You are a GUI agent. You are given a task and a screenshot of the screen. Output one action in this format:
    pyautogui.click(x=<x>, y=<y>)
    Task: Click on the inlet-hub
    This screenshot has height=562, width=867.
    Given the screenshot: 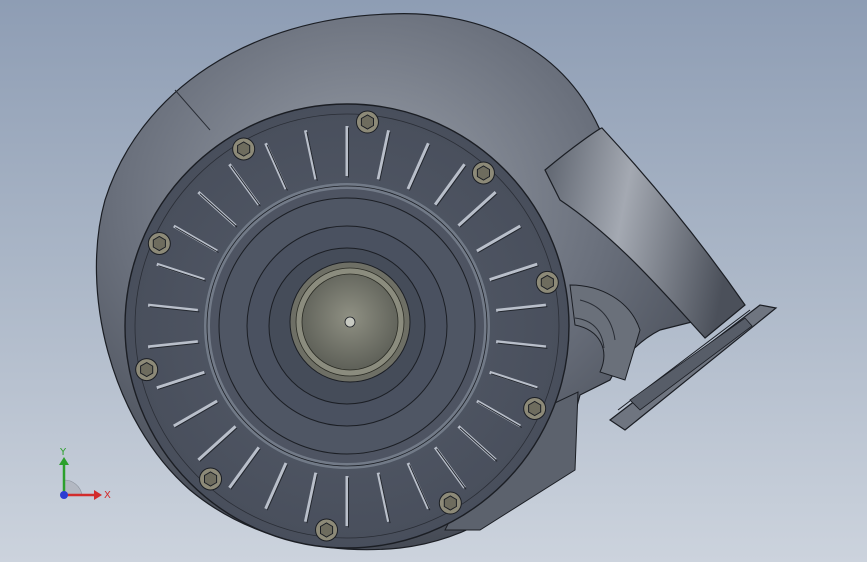 What is the action you would take?
    pyautogui.click(x=350, y=322)
    